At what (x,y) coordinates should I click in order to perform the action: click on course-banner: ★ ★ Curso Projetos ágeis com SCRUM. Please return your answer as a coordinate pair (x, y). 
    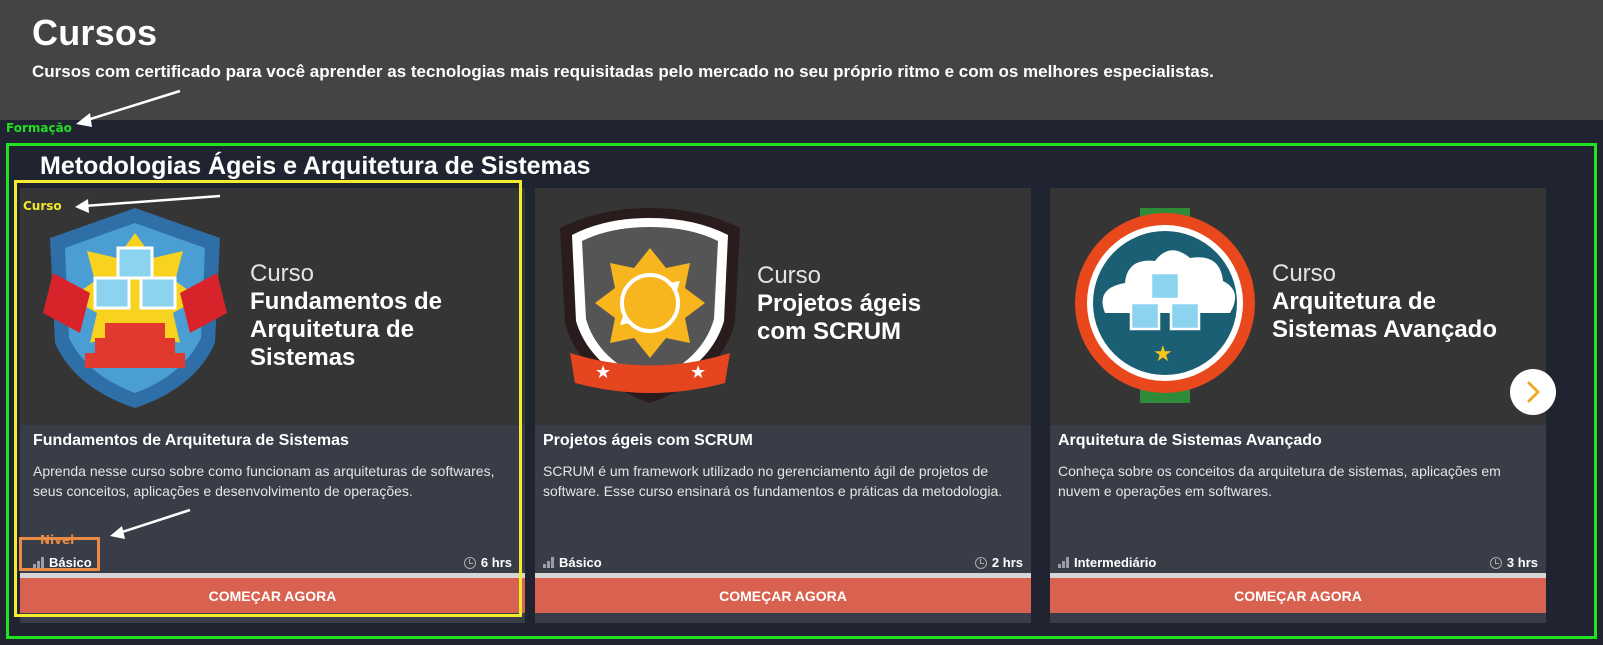
    Looking at the image, I should click on (783, 306).